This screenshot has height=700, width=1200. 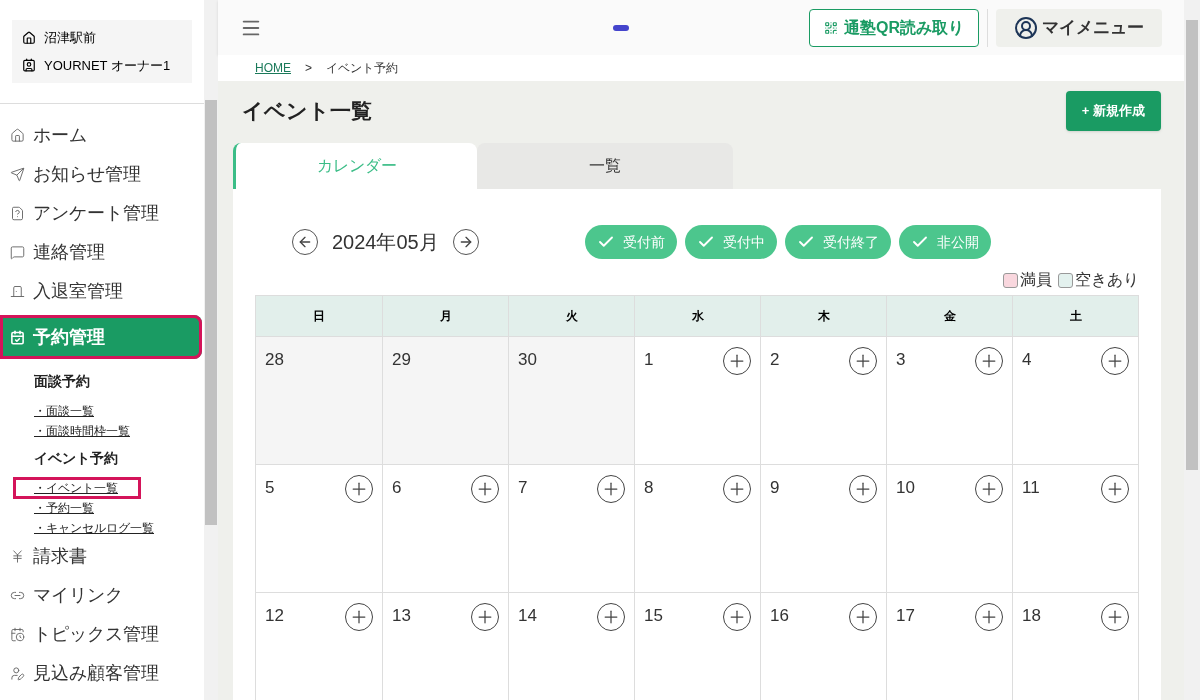 What do you see at coordinates (102, 556) in the screenshot?
I see `sidebar-item: 請求書` at bounding box center [102, 556].